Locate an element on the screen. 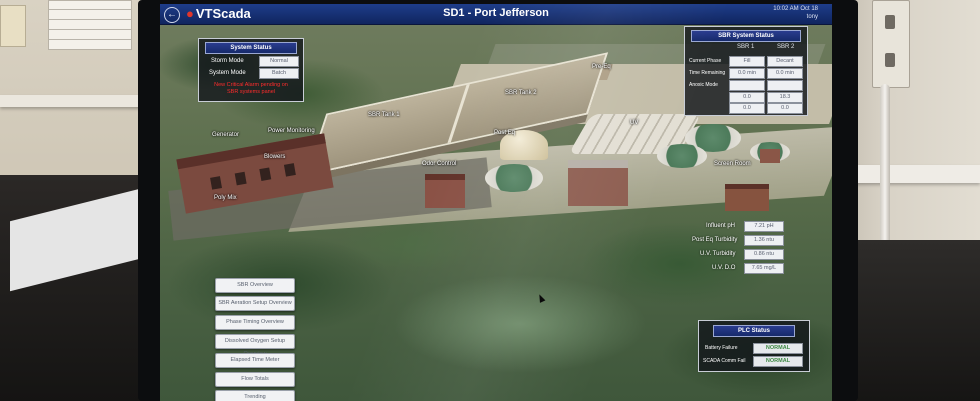 This screenshot has width=980, height=401. label-pre-eq: Pre-Eq is located at coordinates (601, 67).